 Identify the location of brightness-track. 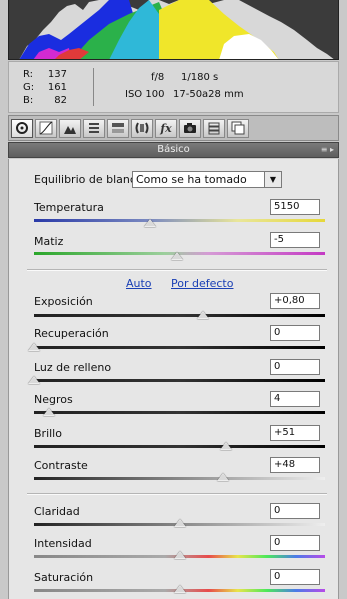
(179, 446).